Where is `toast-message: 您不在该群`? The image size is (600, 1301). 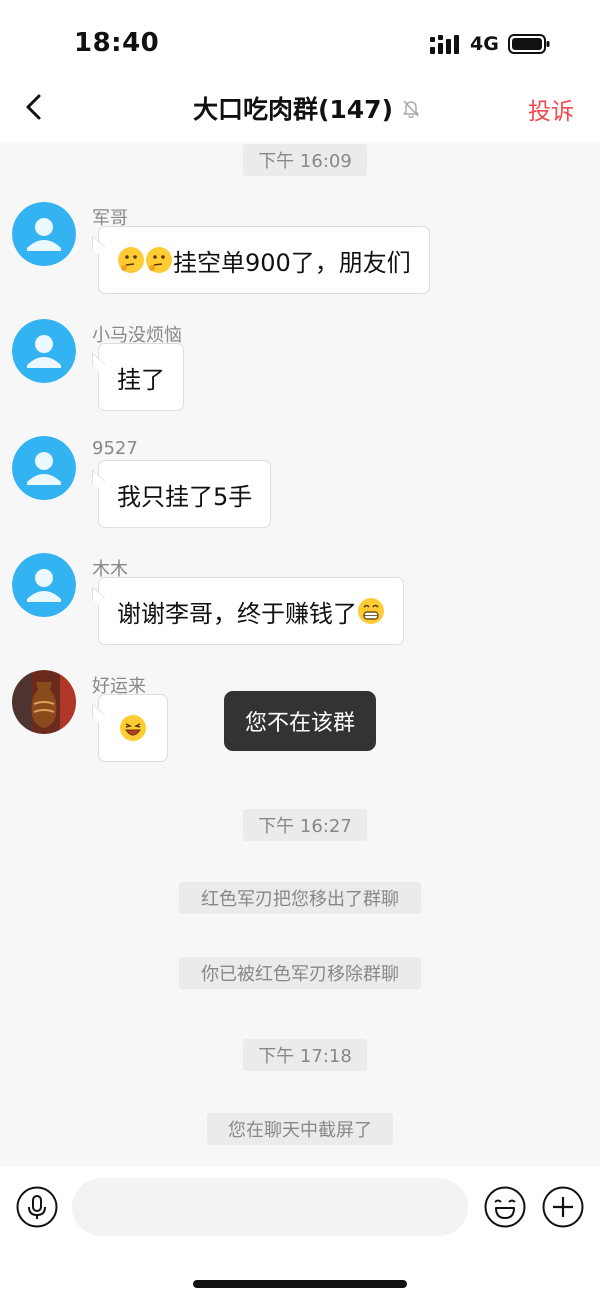 toast-message: 您不在该群 is located at coordinates (300, 721).